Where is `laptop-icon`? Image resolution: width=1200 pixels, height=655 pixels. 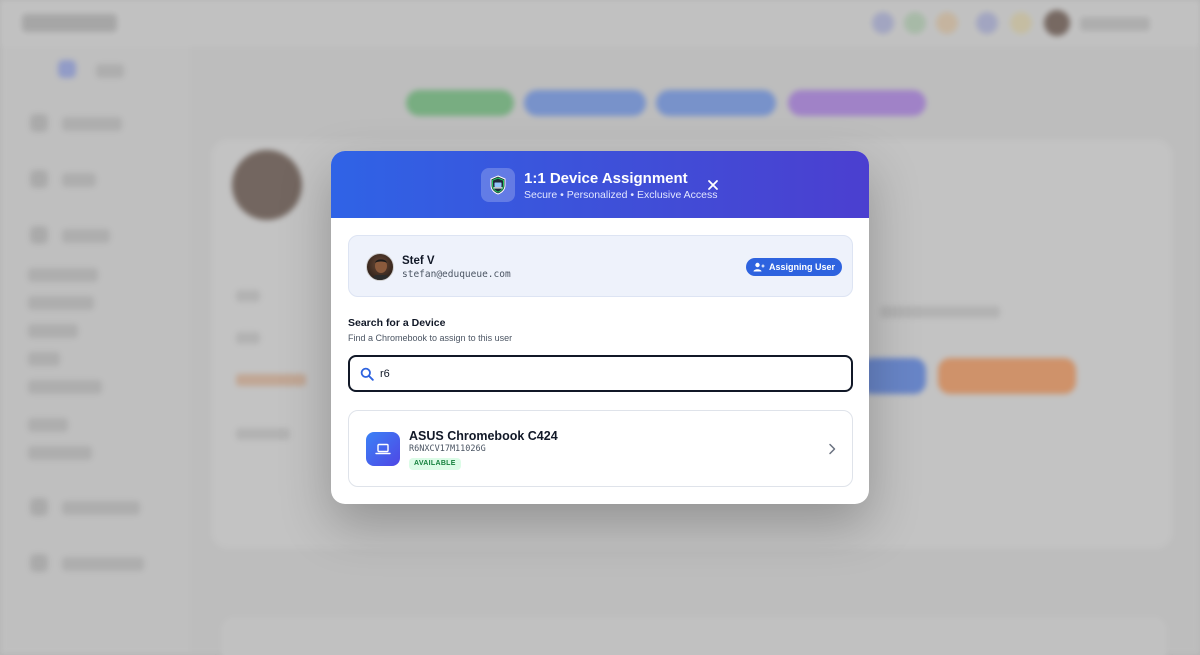
laptop-icon is located at coordinates (383, 449).